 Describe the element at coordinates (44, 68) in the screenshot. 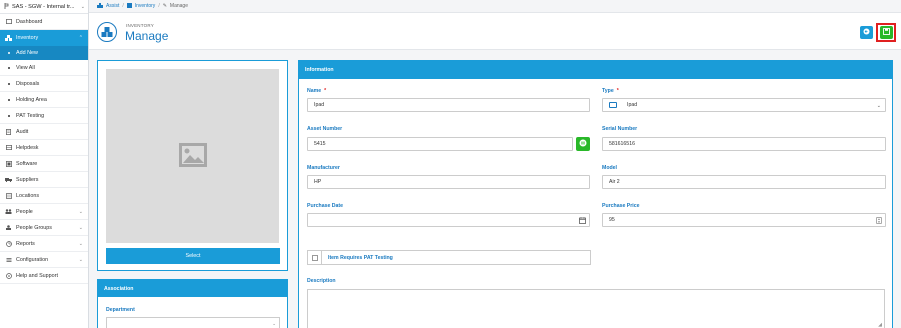

I see `sidebar-item-view-all: View All` at that location.